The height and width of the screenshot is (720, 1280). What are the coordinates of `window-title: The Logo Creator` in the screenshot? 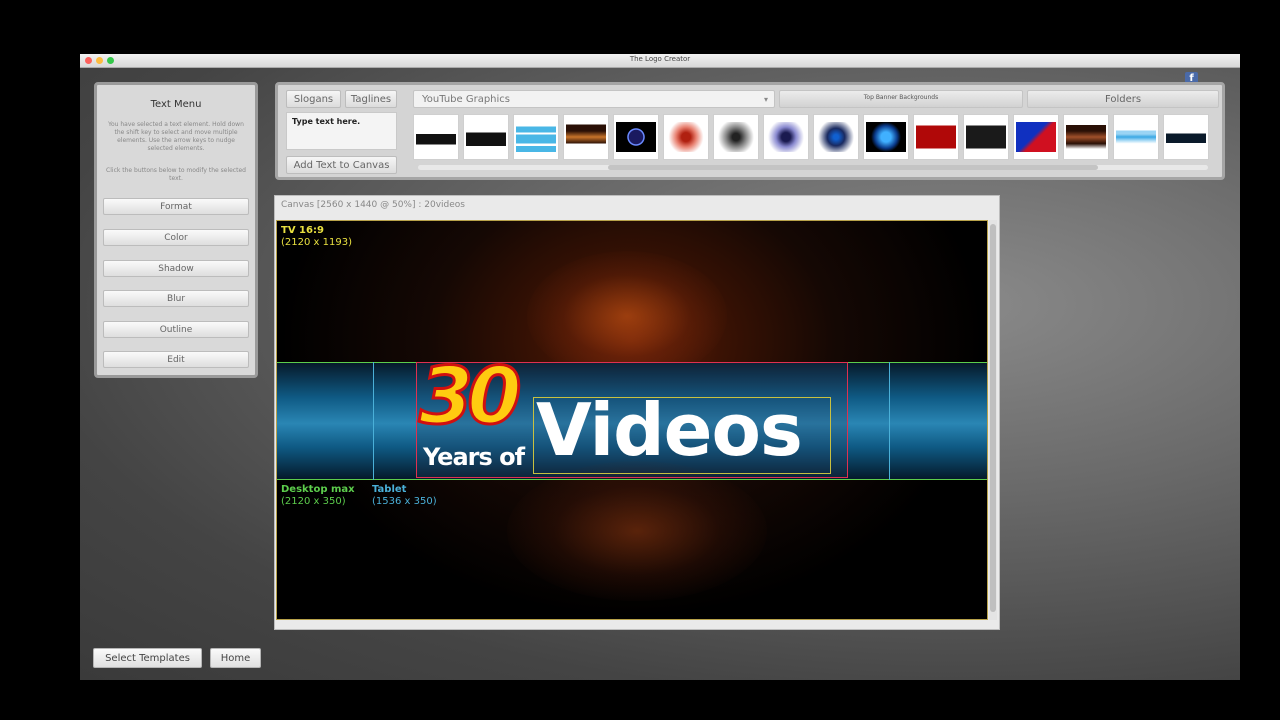 It's located at (660, 59).